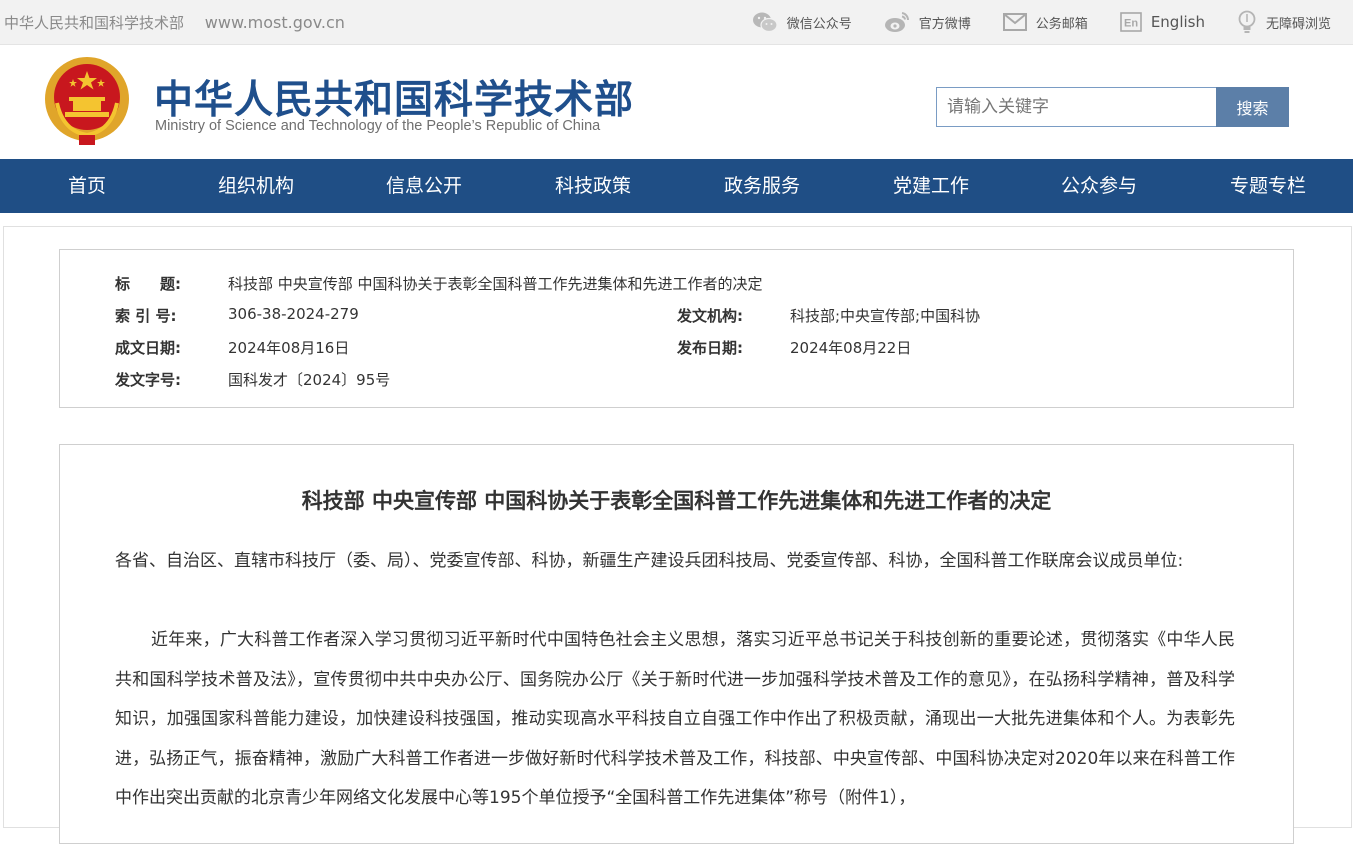  What do you see at coordinates (1099, 186) in the screenshot?
I see `nav-item-public: 公众参与` at bounding box center [1099, 186].